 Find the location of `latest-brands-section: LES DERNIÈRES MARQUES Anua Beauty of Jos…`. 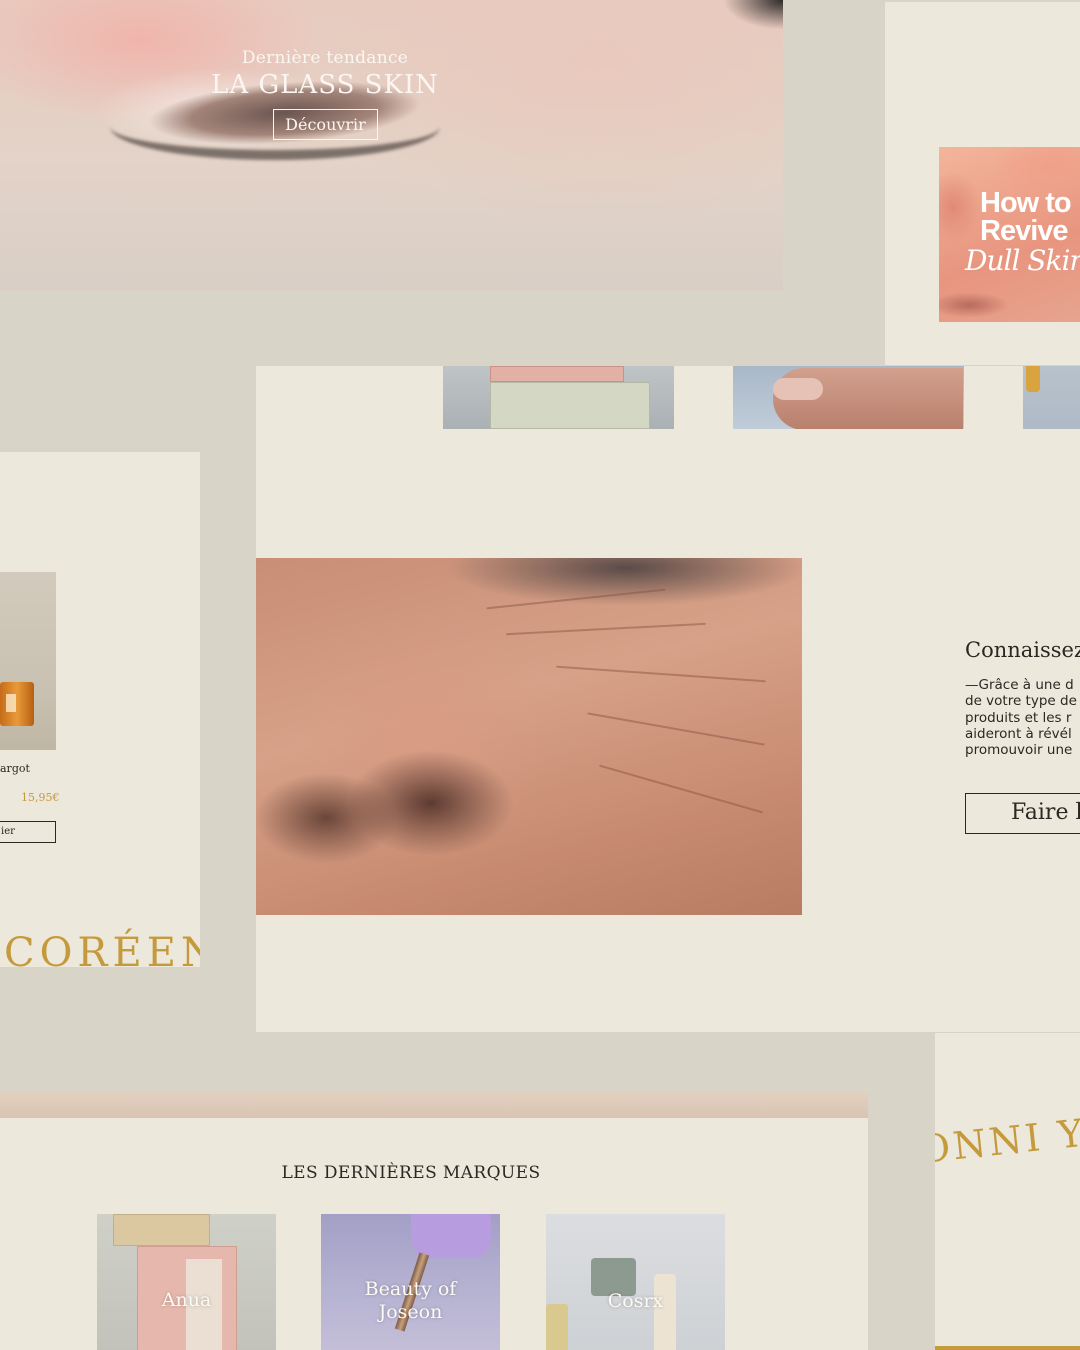

latest-brands-section: LES DERNIÈRES MARQUES Anua Beauty of Jos… is located at coordinates (434, 1234).